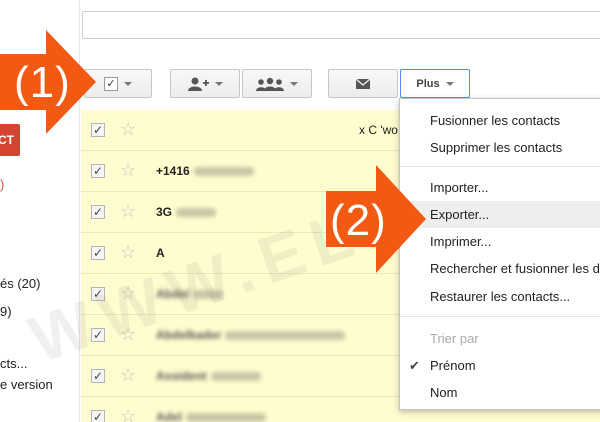 The width and height of the screenshot is (600, 422). What do you see at coordinates (20, 283) in the screenshot?
I see `sidebar-item-1: és (20)` at bounding box center [20, 283].